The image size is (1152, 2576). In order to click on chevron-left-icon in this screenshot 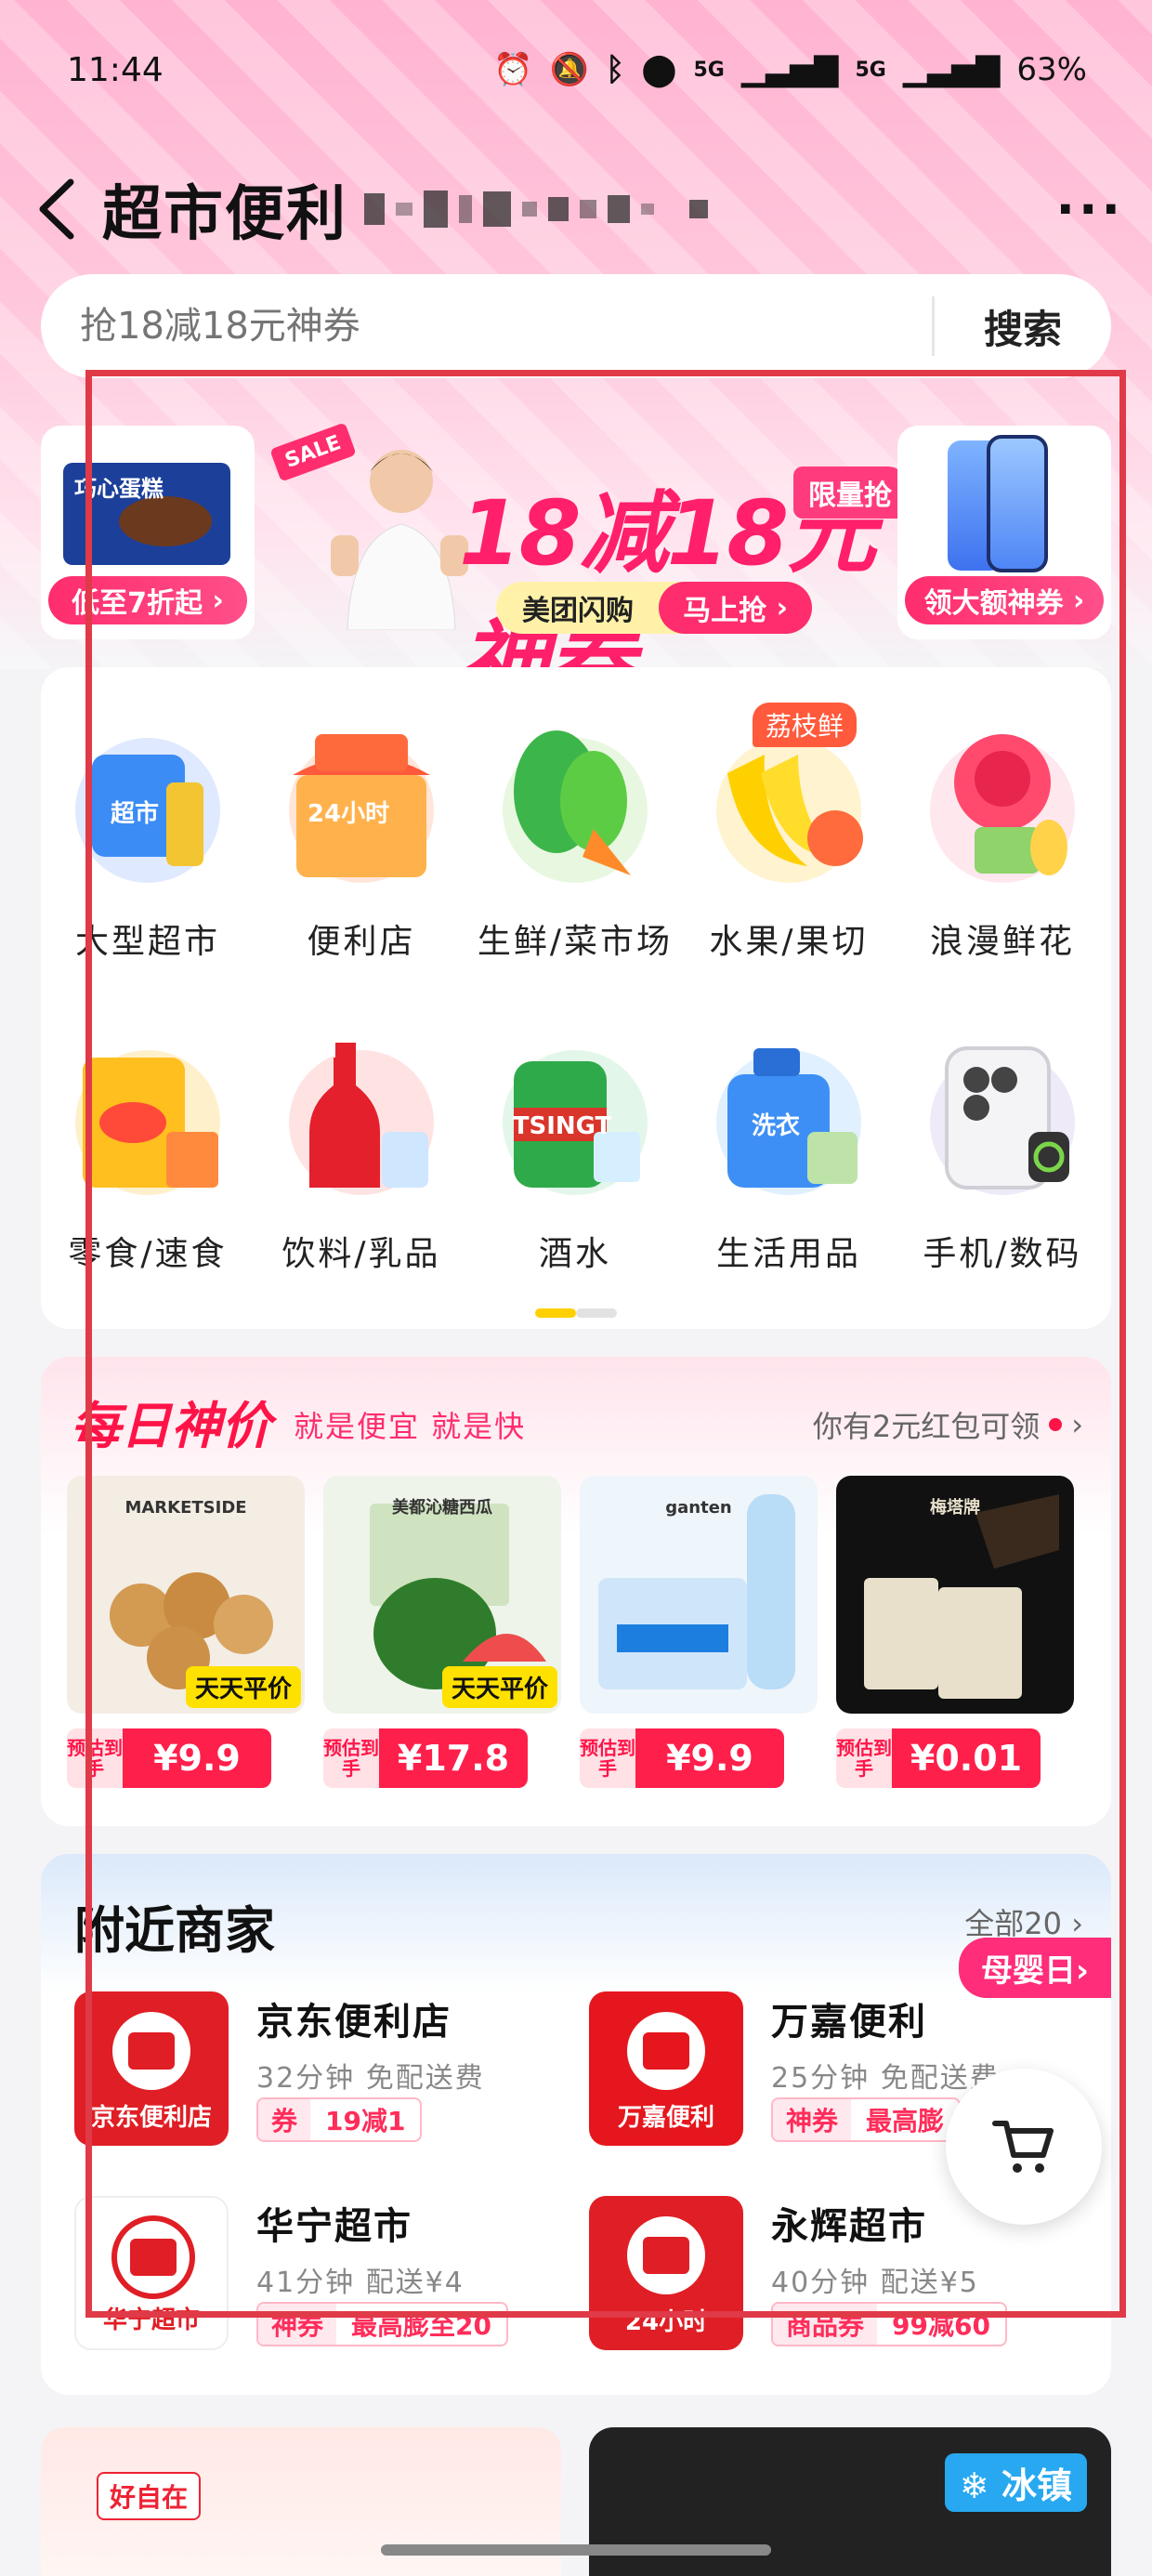, I will do `click(56, 209)`.